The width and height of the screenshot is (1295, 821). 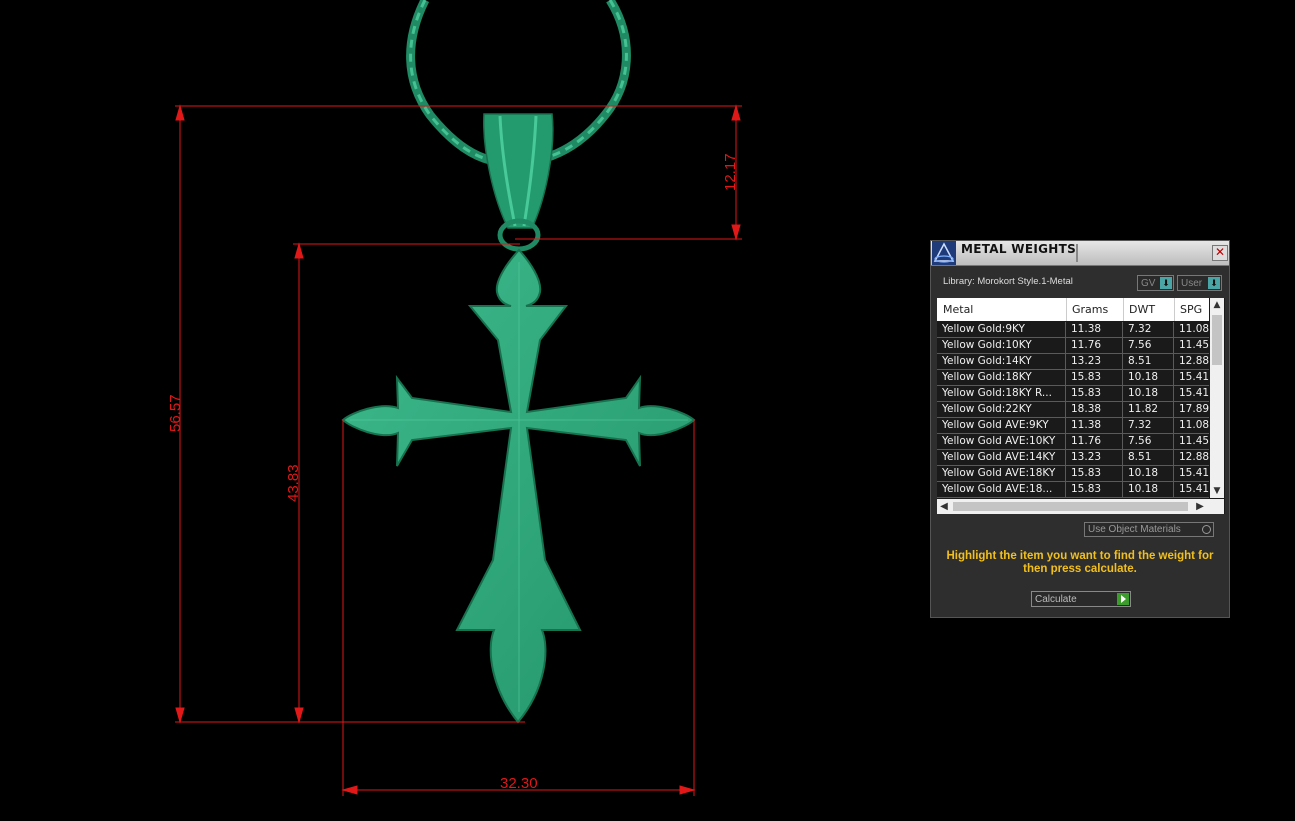 I want to click on play-icon, so click(x=1123, y=599).